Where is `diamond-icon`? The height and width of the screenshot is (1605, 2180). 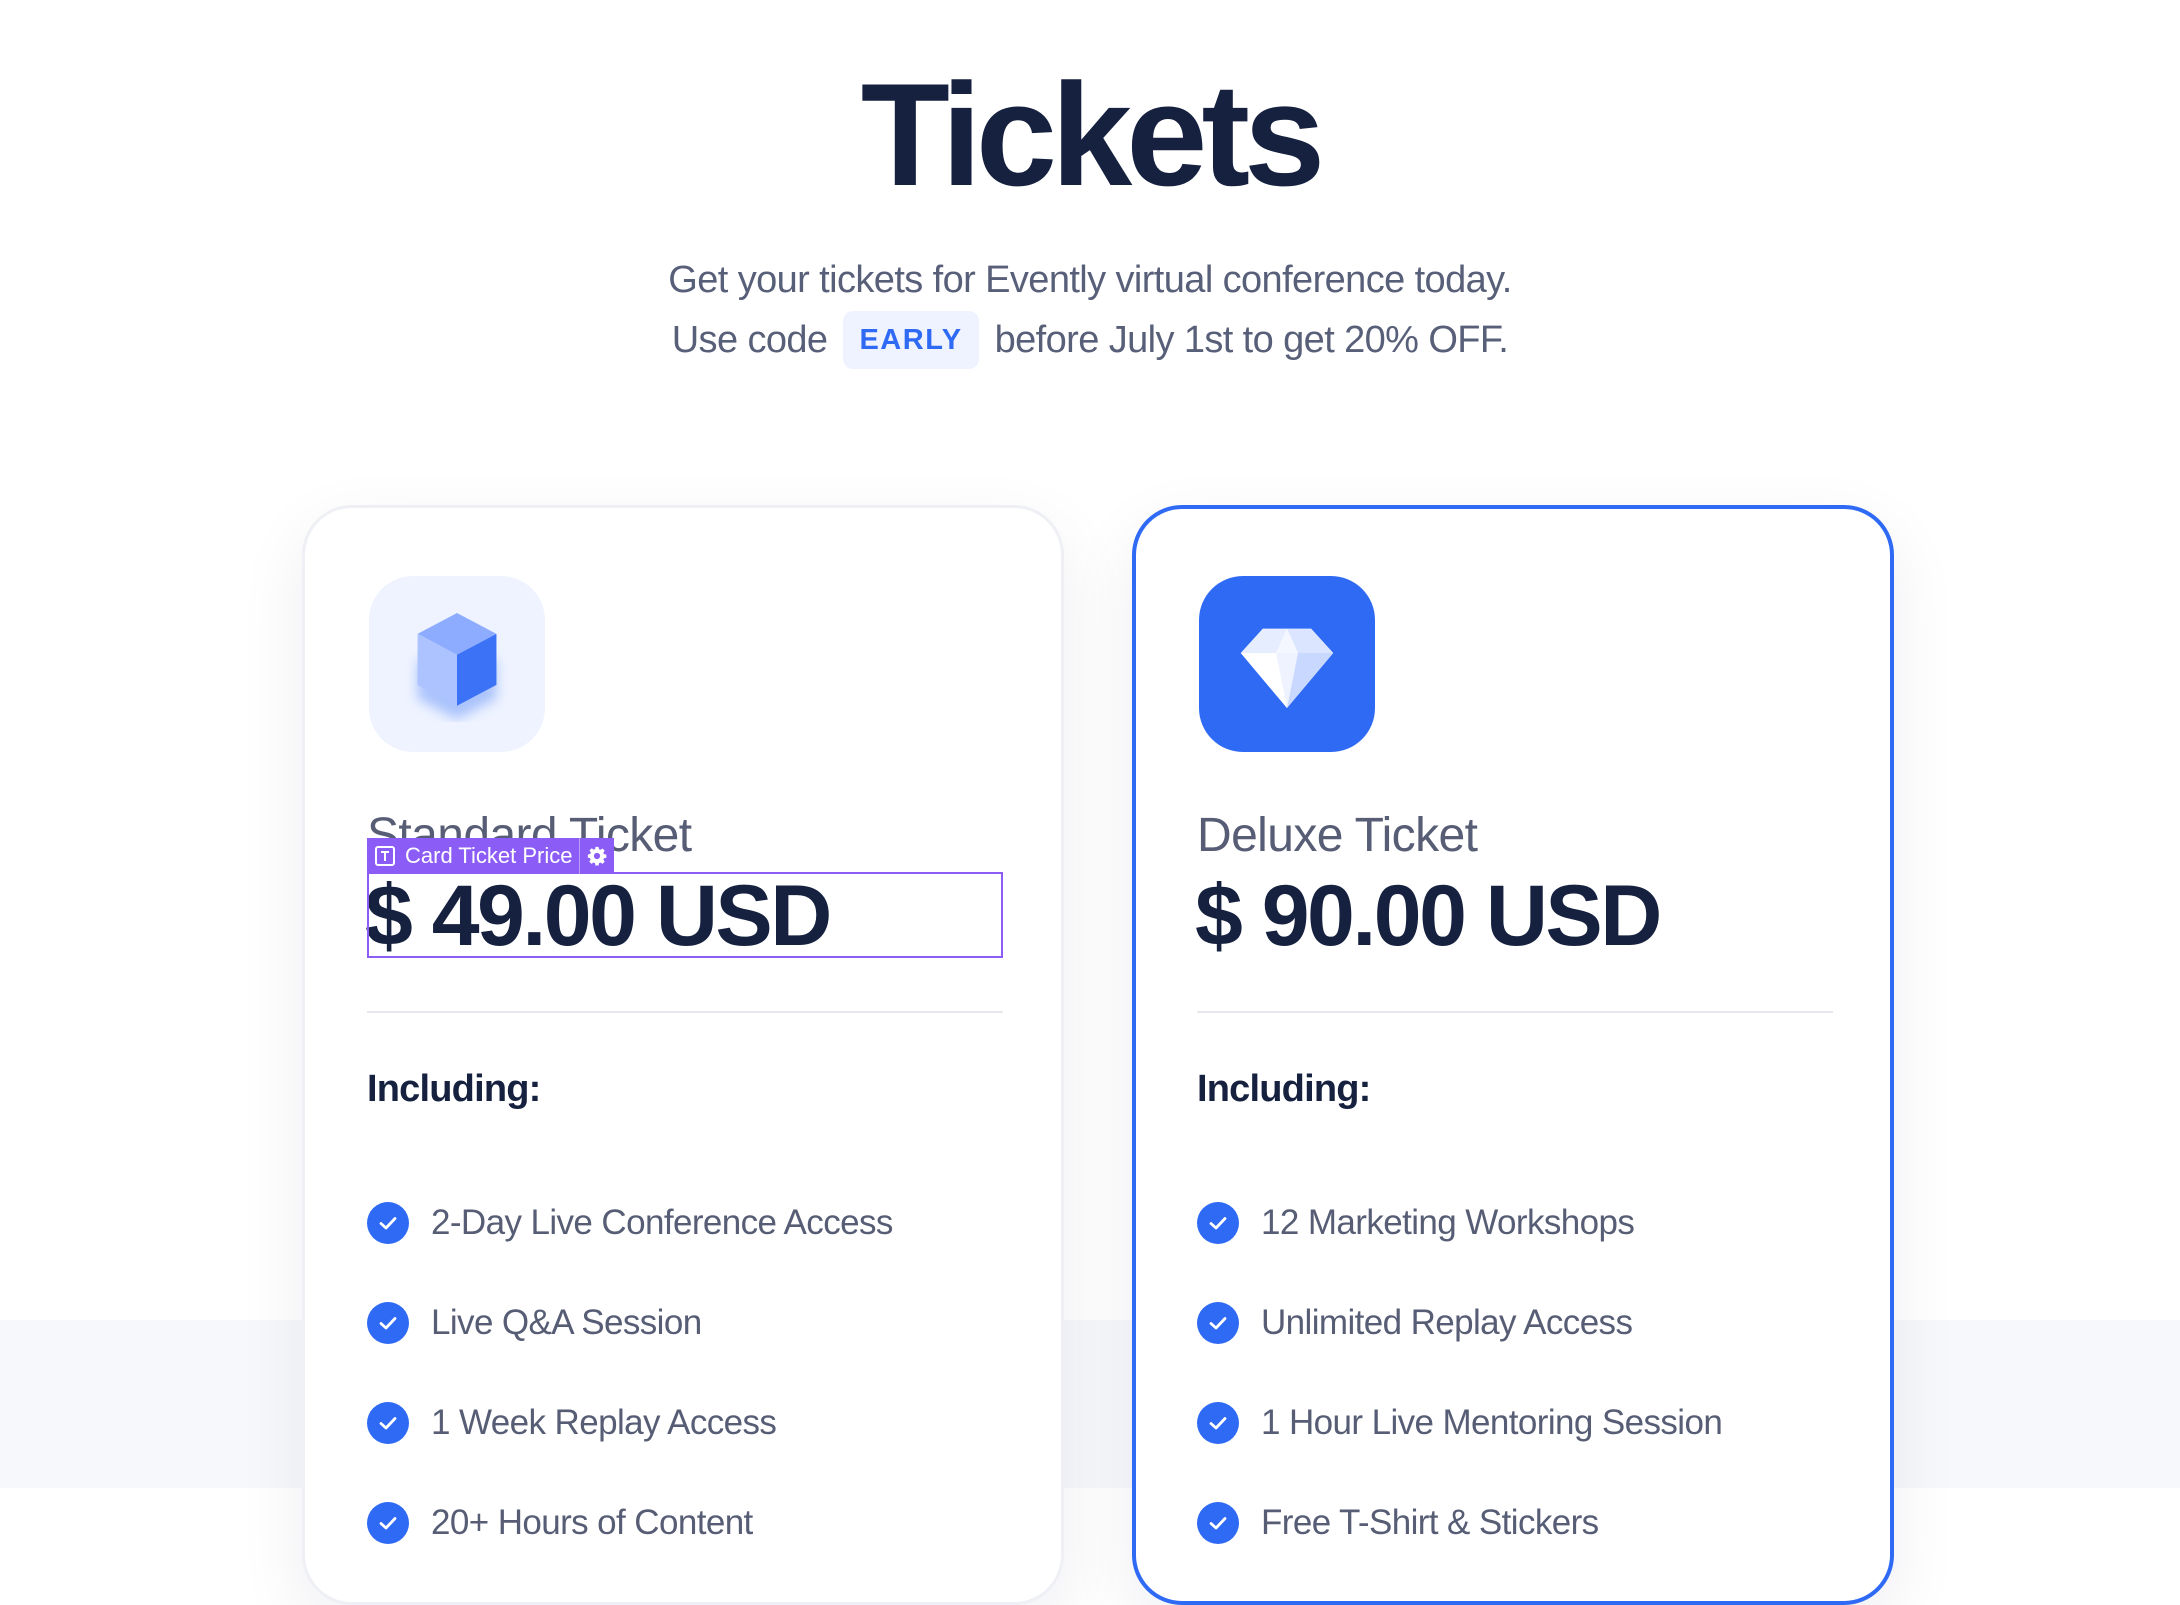 diamond-icon is located at coordinates (1287, 668).